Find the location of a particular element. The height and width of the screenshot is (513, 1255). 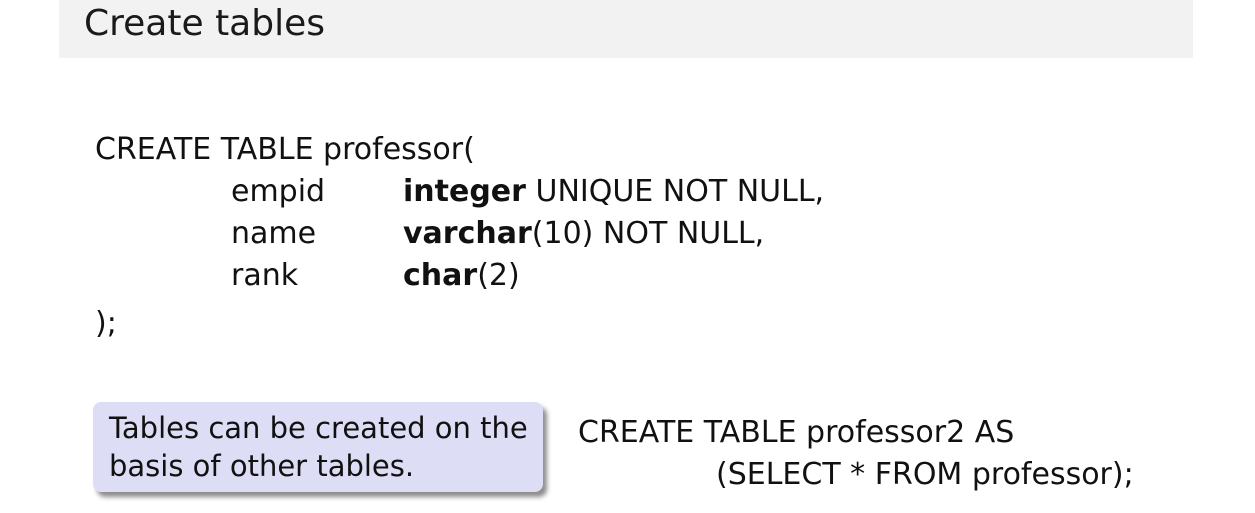

note-line-2: basis of other tables. is located at coordinates (262, 466).